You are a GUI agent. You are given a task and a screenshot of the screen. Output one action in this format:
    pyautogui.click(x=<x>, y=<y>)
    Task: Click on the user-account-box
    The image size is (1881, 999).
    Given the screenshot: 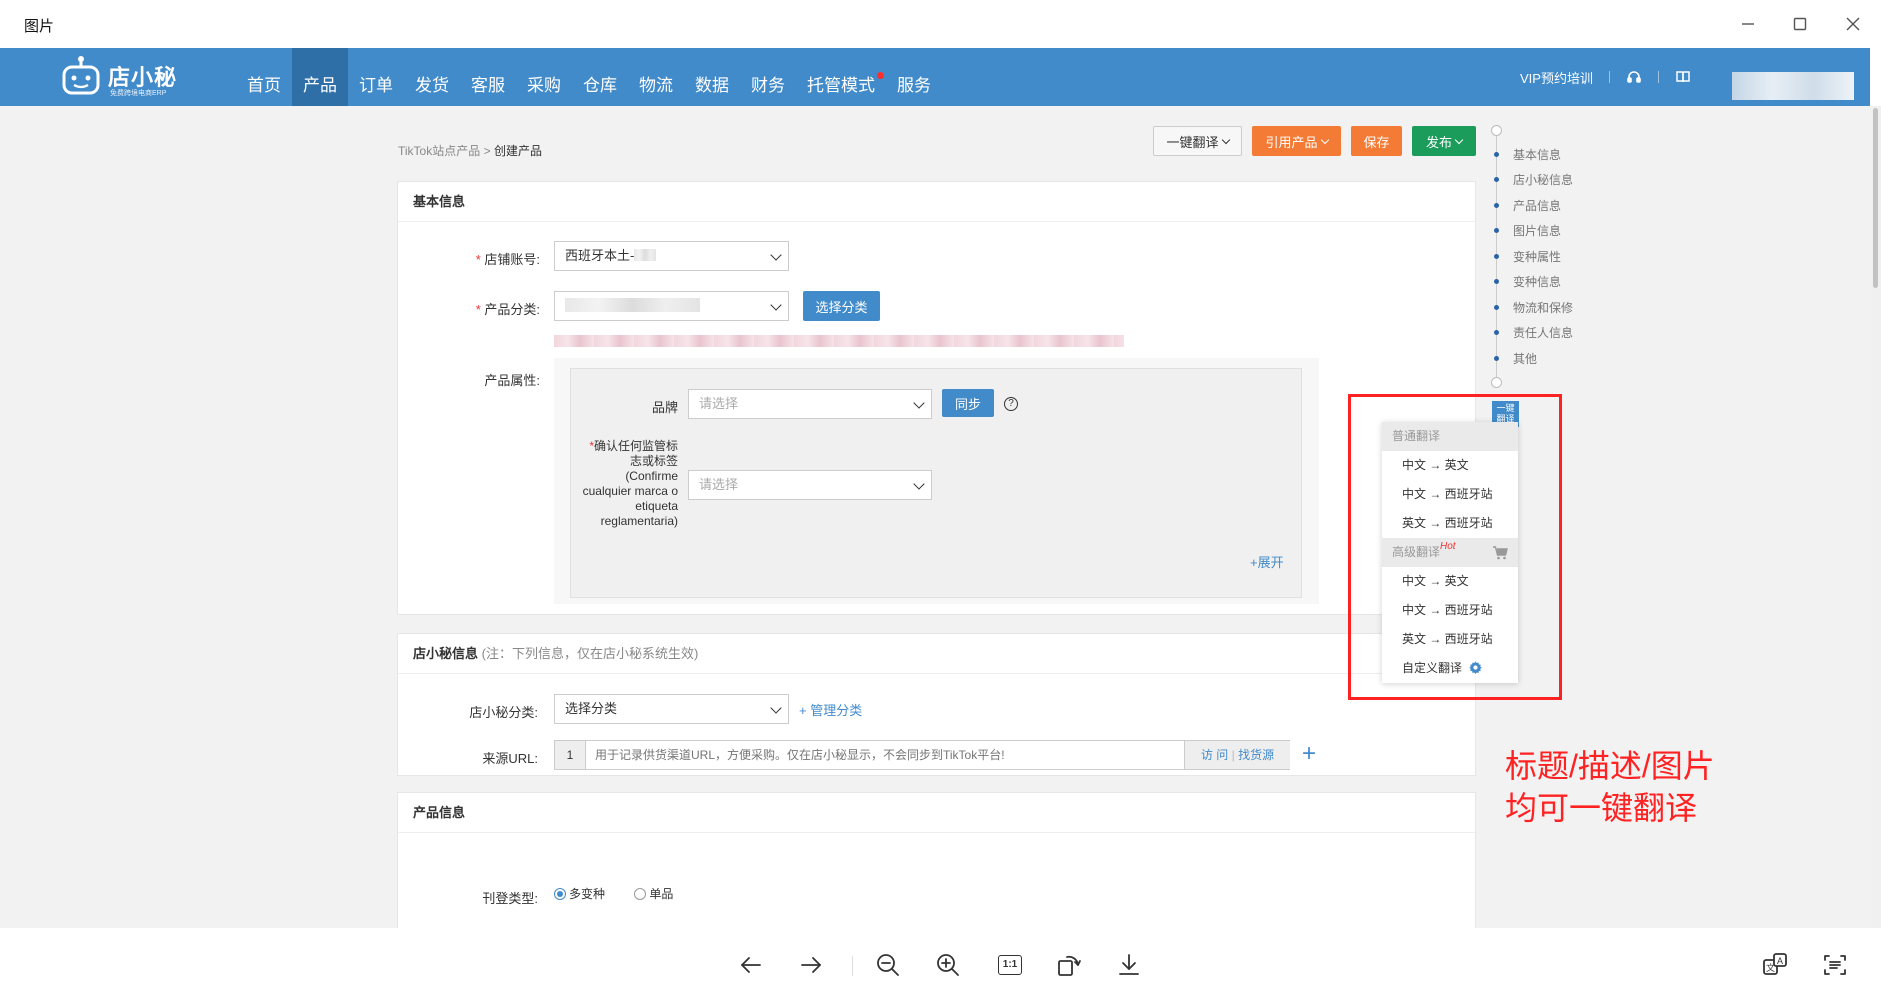 What is the action you would take?
    pyautogui.click(x=1793, y=86)
    